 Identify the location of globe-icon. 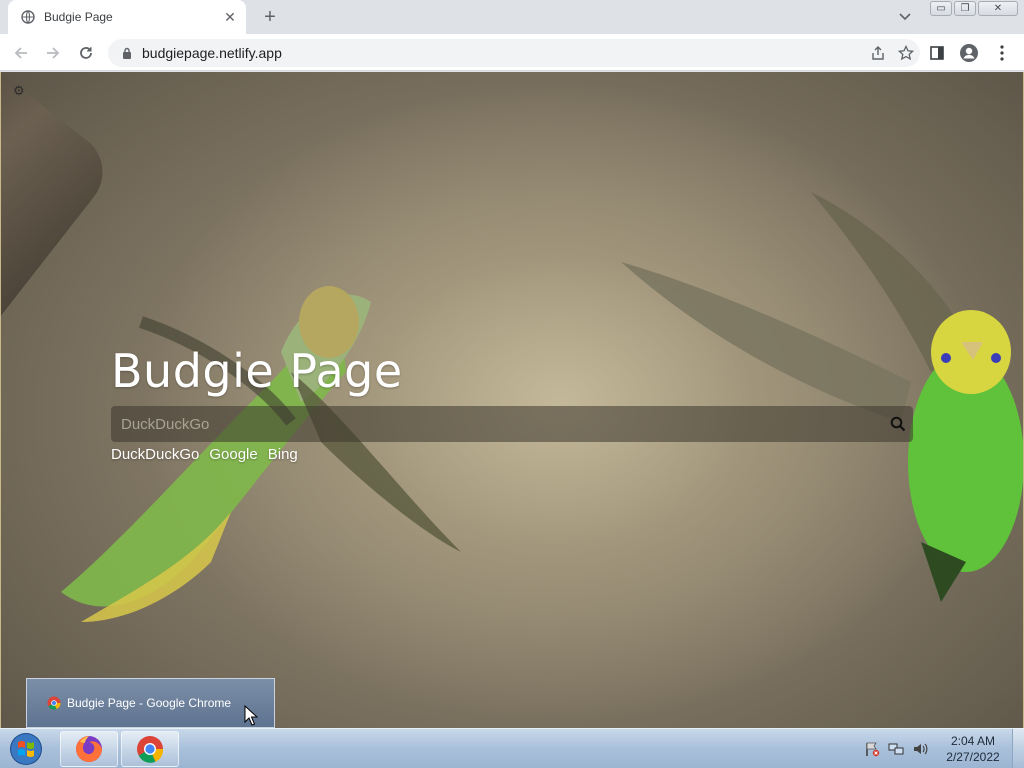
(28, 17).